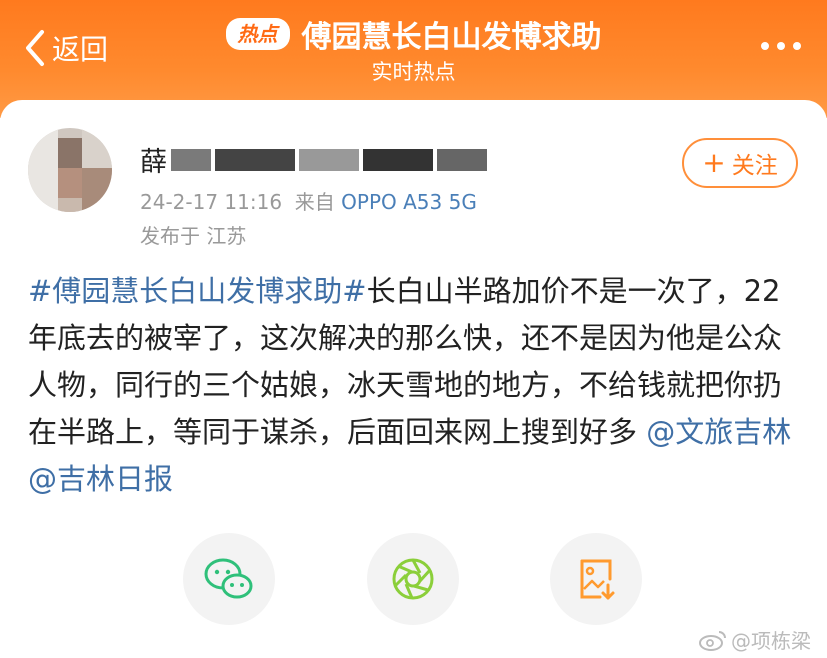  I want to click on save-image-icon, so click(597, 579).